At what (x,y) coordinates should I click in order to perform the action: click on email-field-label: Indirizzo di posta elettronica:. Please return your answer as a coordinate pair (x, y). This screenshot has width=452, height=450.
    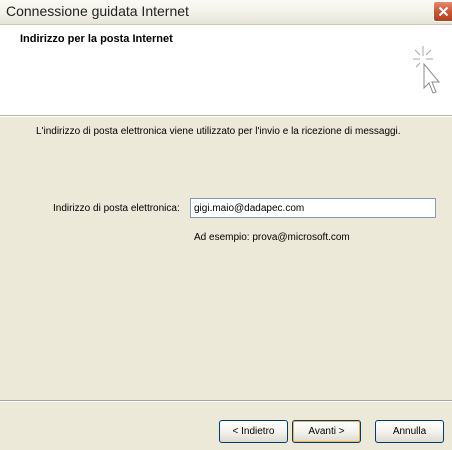
    Looking at the image, I should click on (116, 208).